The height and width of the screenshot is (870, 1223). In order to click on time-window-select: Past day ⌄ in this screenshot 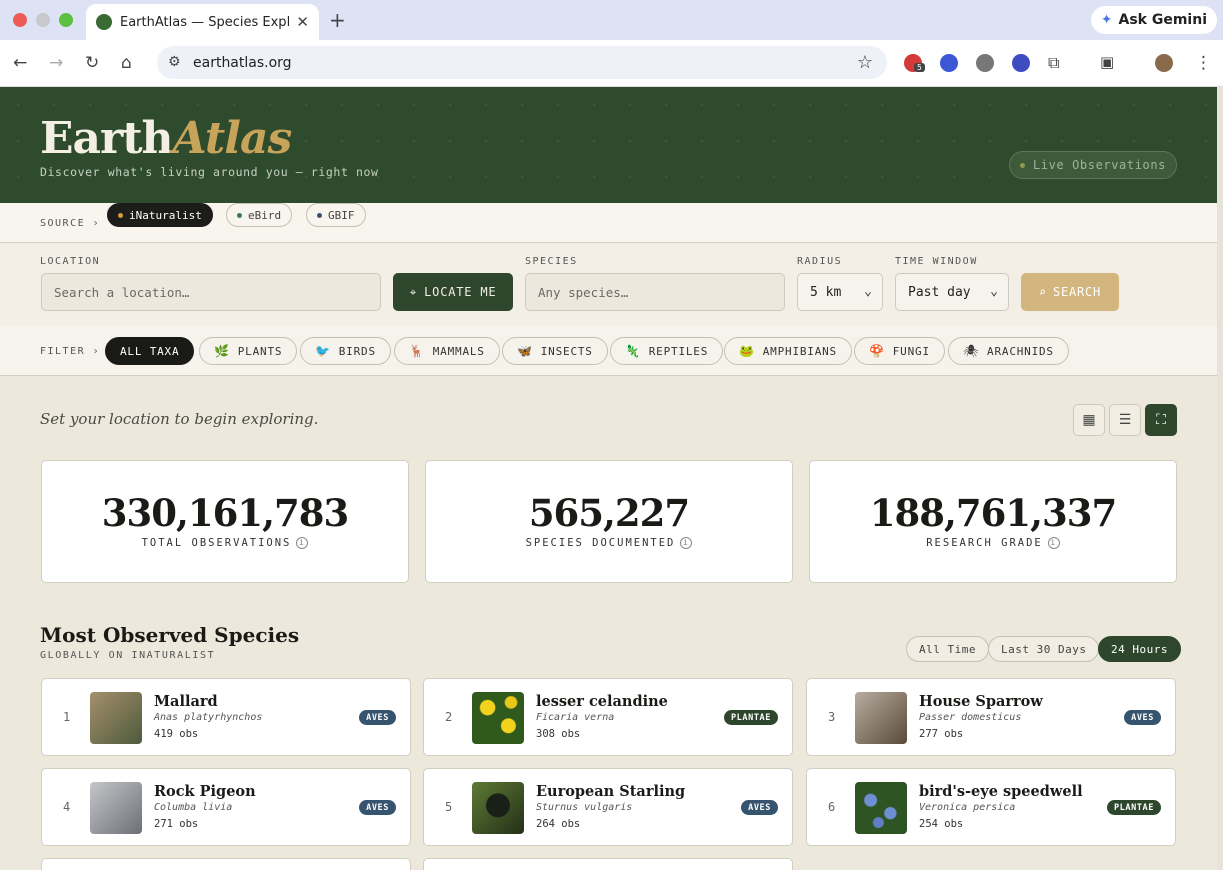, I will do `click(952, 292)`.